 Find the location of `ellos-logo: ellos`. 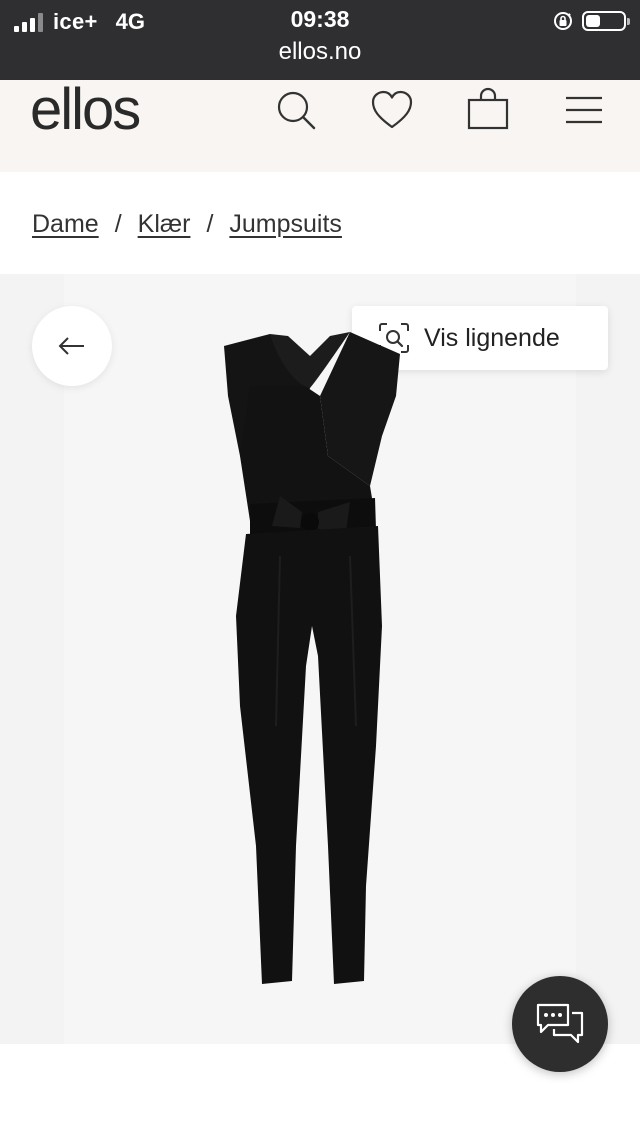

ellos-logo: ellos is located at coordinates (85, 110).